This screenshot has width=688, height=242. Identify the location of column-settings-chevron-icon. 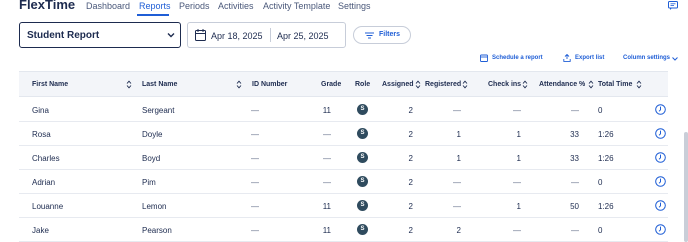
(675, 59).